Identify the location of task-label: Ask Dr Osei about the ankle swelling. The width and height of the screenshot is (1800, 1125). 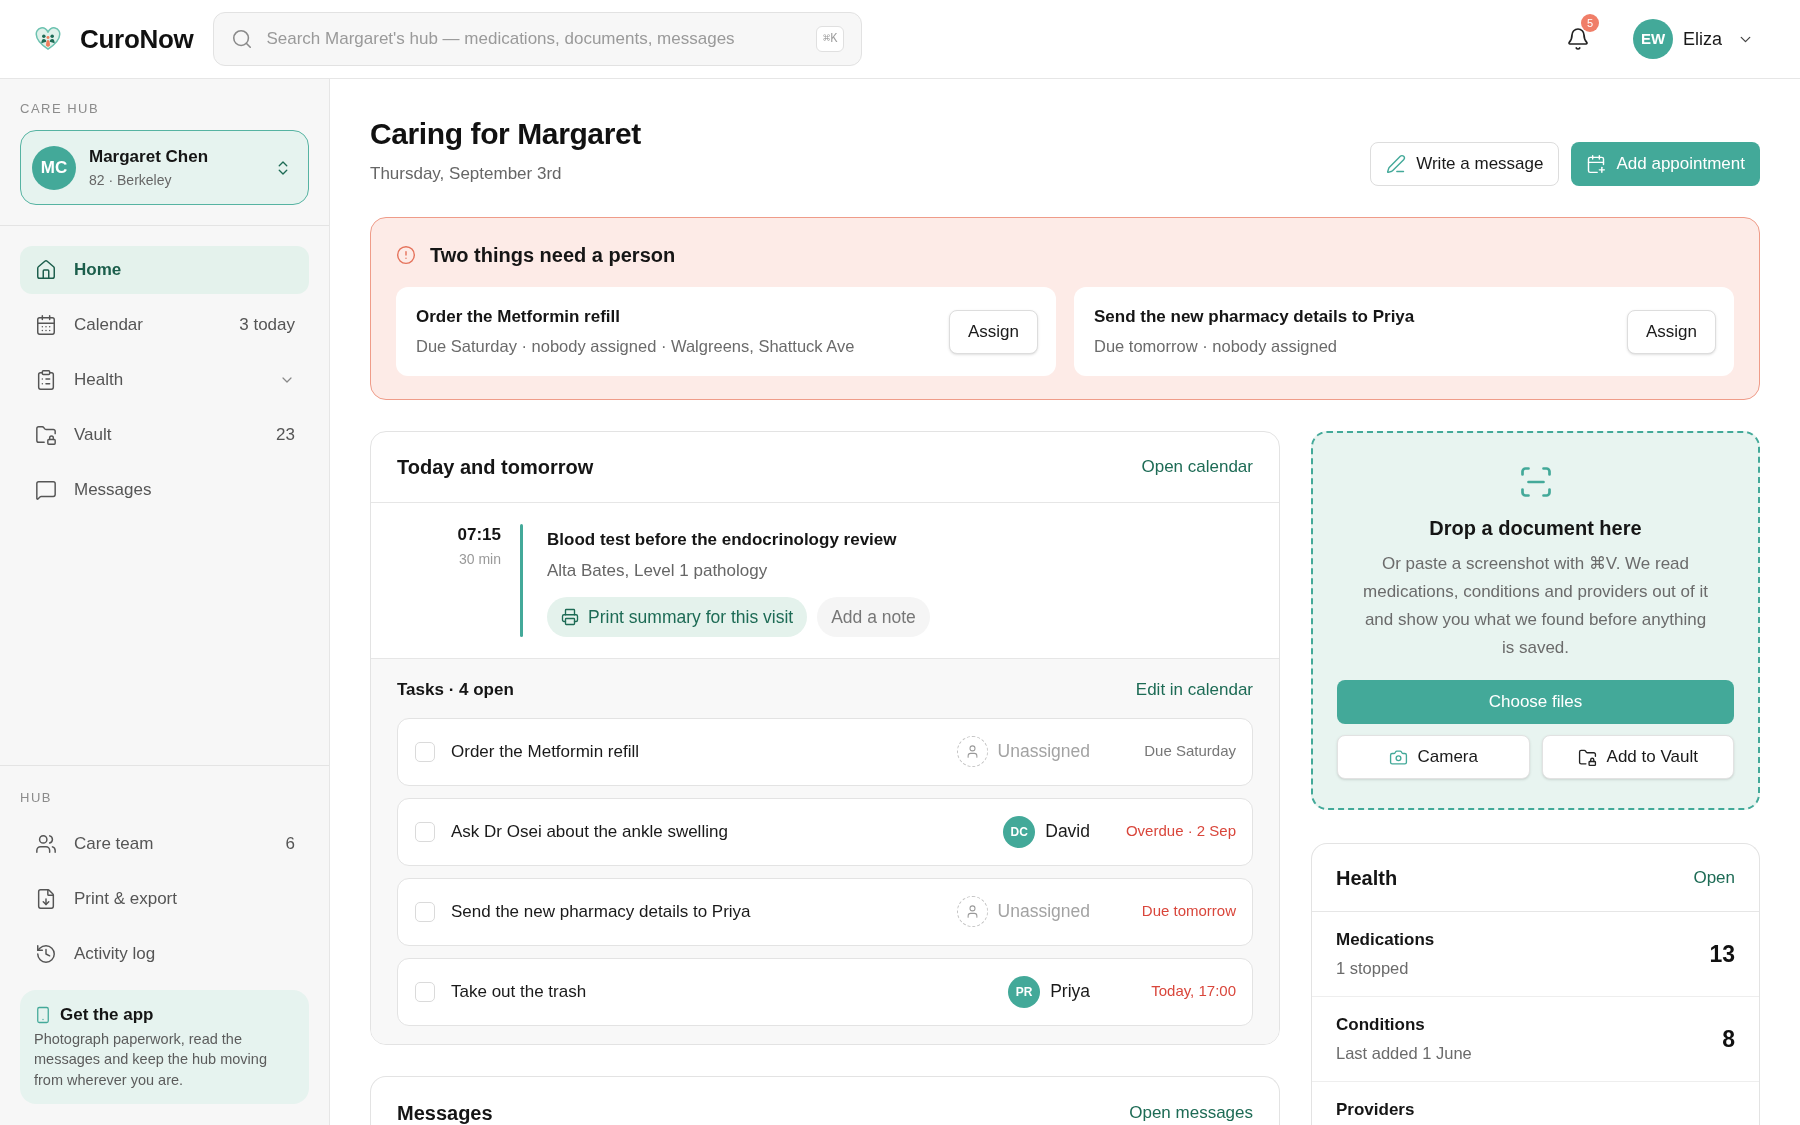
(589, 831).